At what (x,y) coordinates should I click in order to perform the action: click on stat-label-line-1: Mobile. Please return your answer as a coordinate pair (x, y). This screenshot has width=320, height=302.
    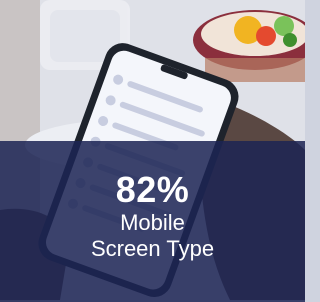
    Looking at the image, I should click on (152, 222).